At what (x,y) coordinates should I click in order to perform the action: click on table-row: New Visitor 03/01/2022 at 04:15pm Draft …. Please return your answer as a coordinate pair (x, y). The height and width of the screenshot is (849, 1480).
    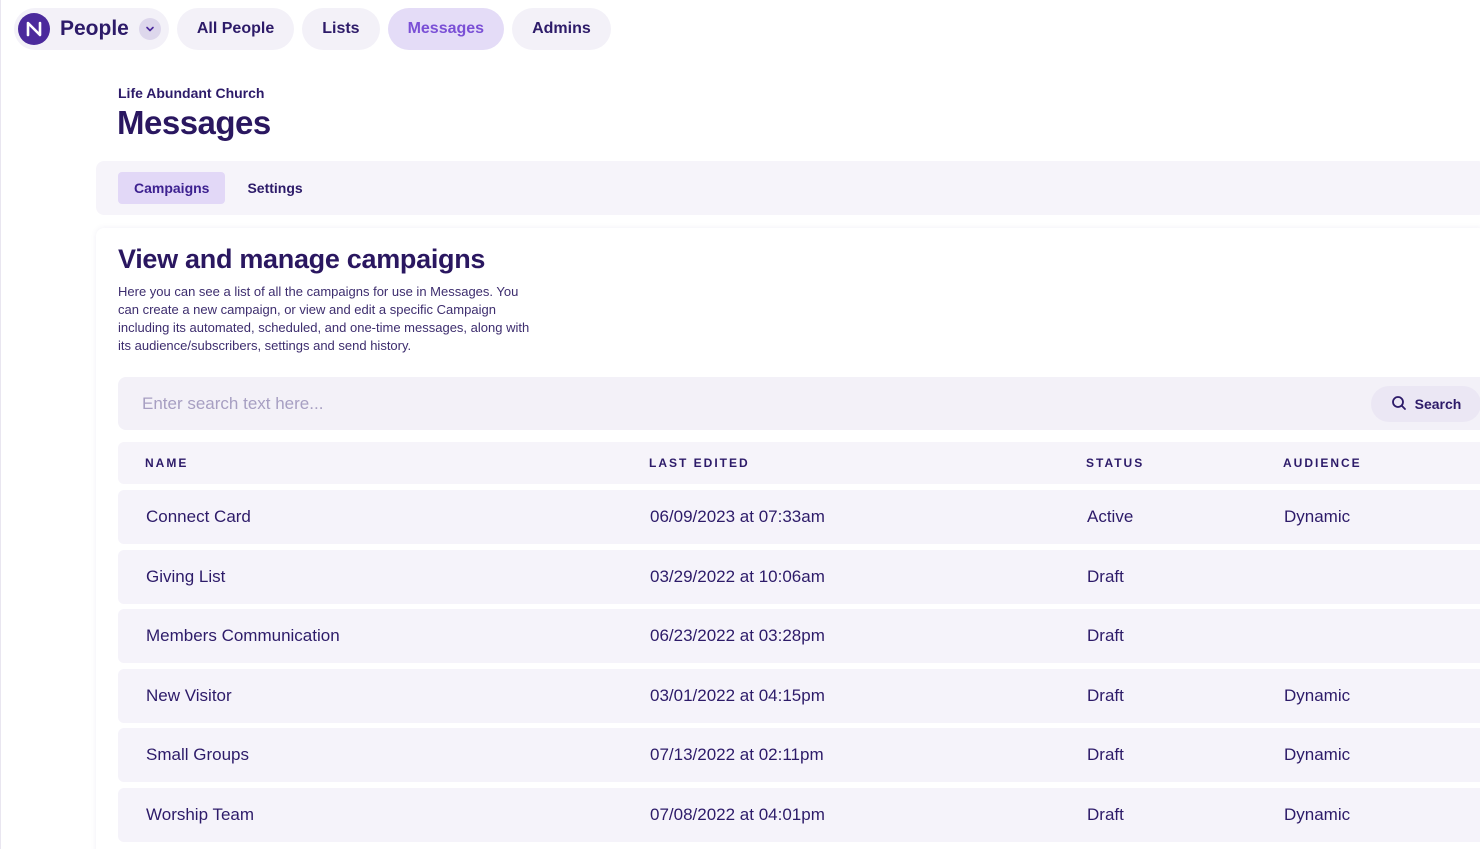
    Looking at the image, I should click on (799, 696).